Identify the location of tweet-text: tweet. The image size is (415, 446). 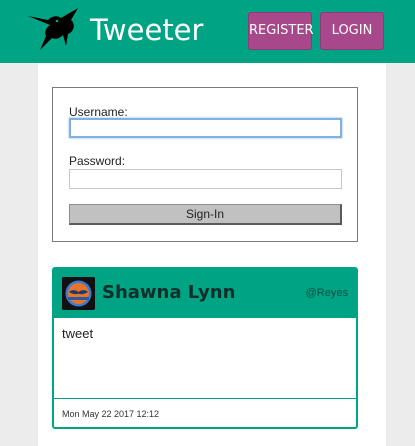
(78, 333).